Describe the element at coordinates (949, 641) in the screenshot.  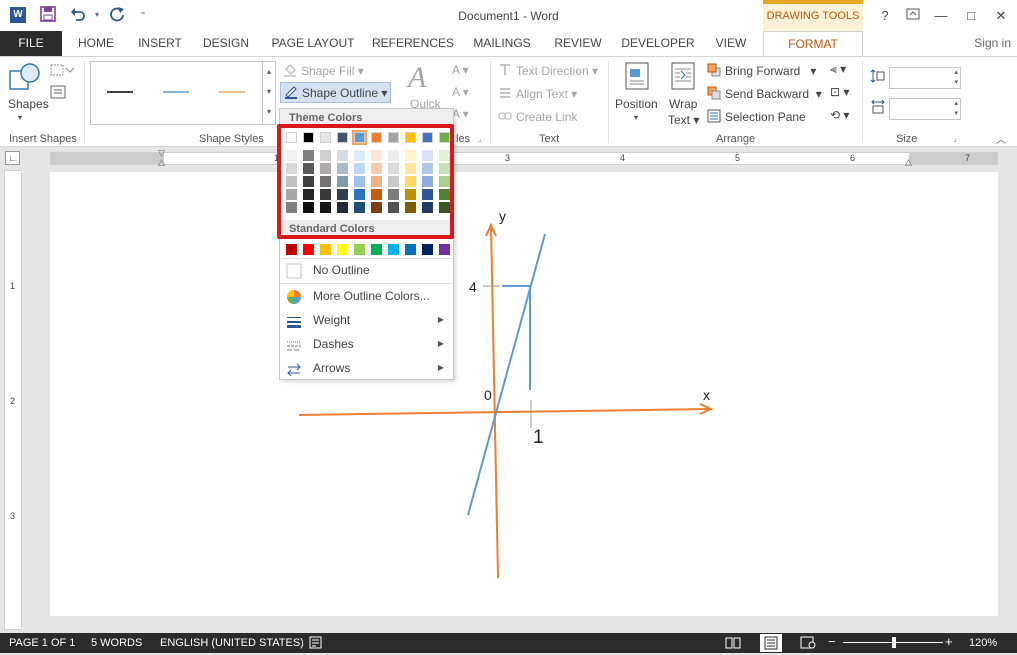
I see `zoom-in-button: +` at that location.